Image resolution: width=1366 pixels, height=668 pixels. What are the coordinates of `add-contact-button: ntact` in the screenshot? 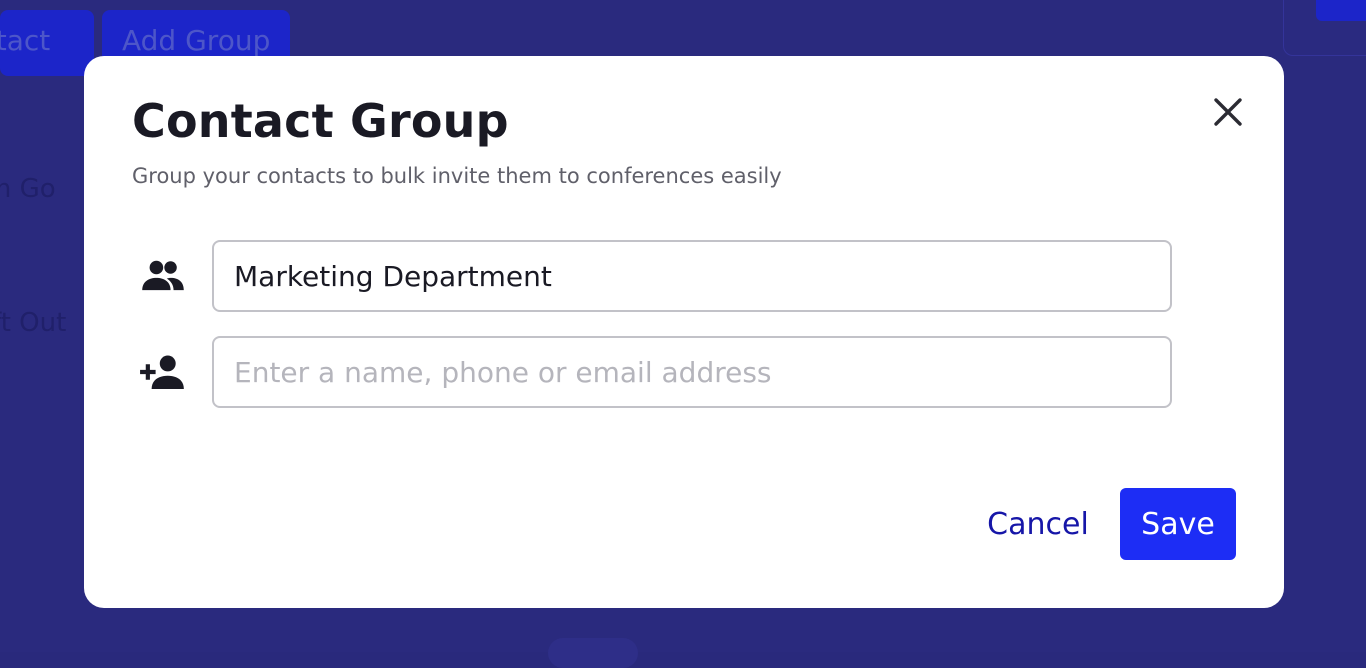 It's located at (47, 43).